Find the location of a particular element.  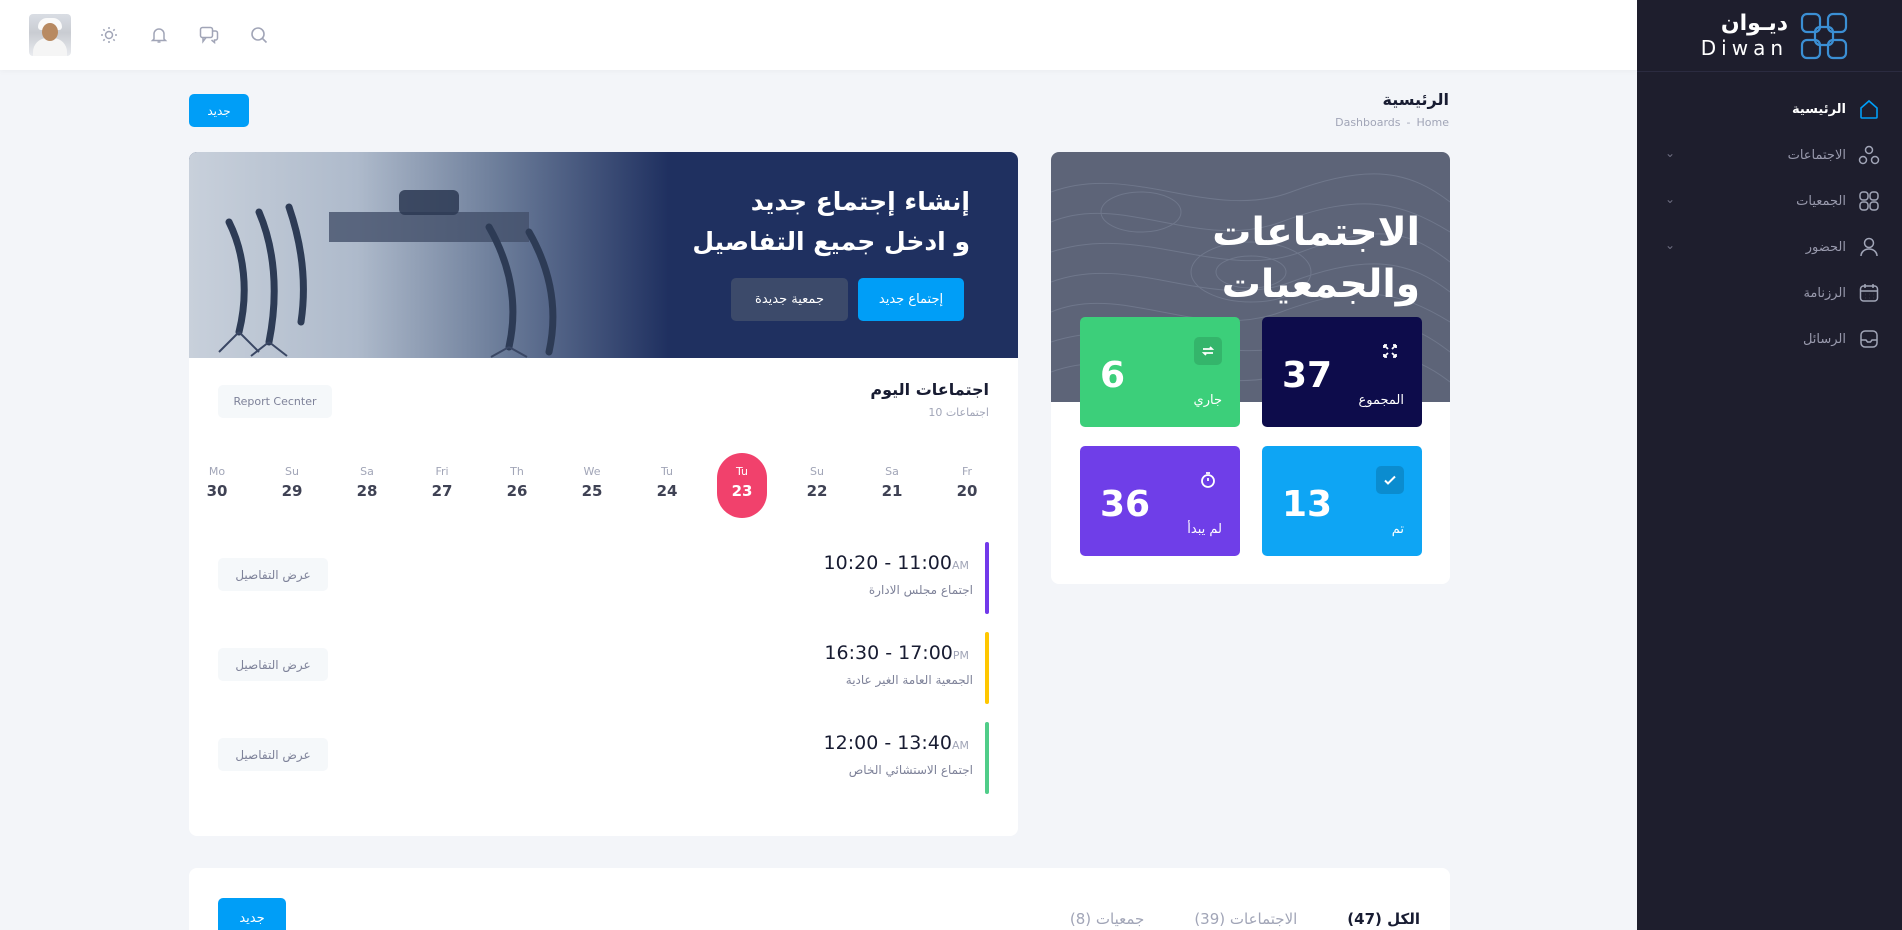

day-item: Mo 30 is located at coordinates (217, 485).